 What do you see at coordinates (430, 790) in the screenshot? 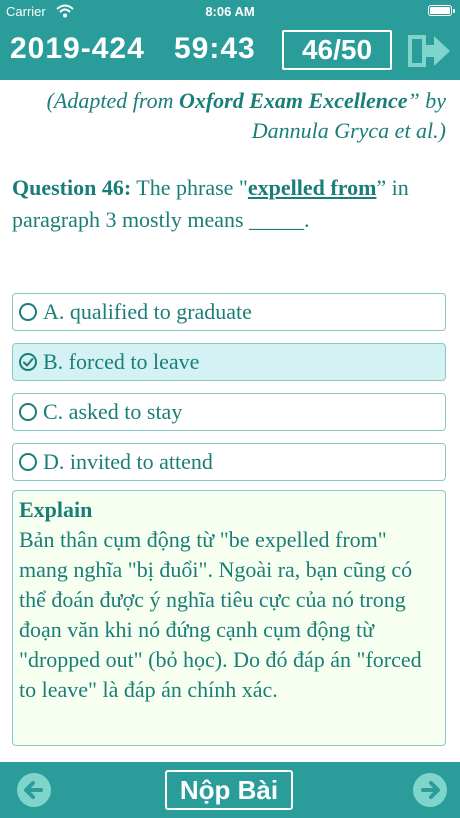
I see `arrow-right-icon` at bounding box center [430, 790].